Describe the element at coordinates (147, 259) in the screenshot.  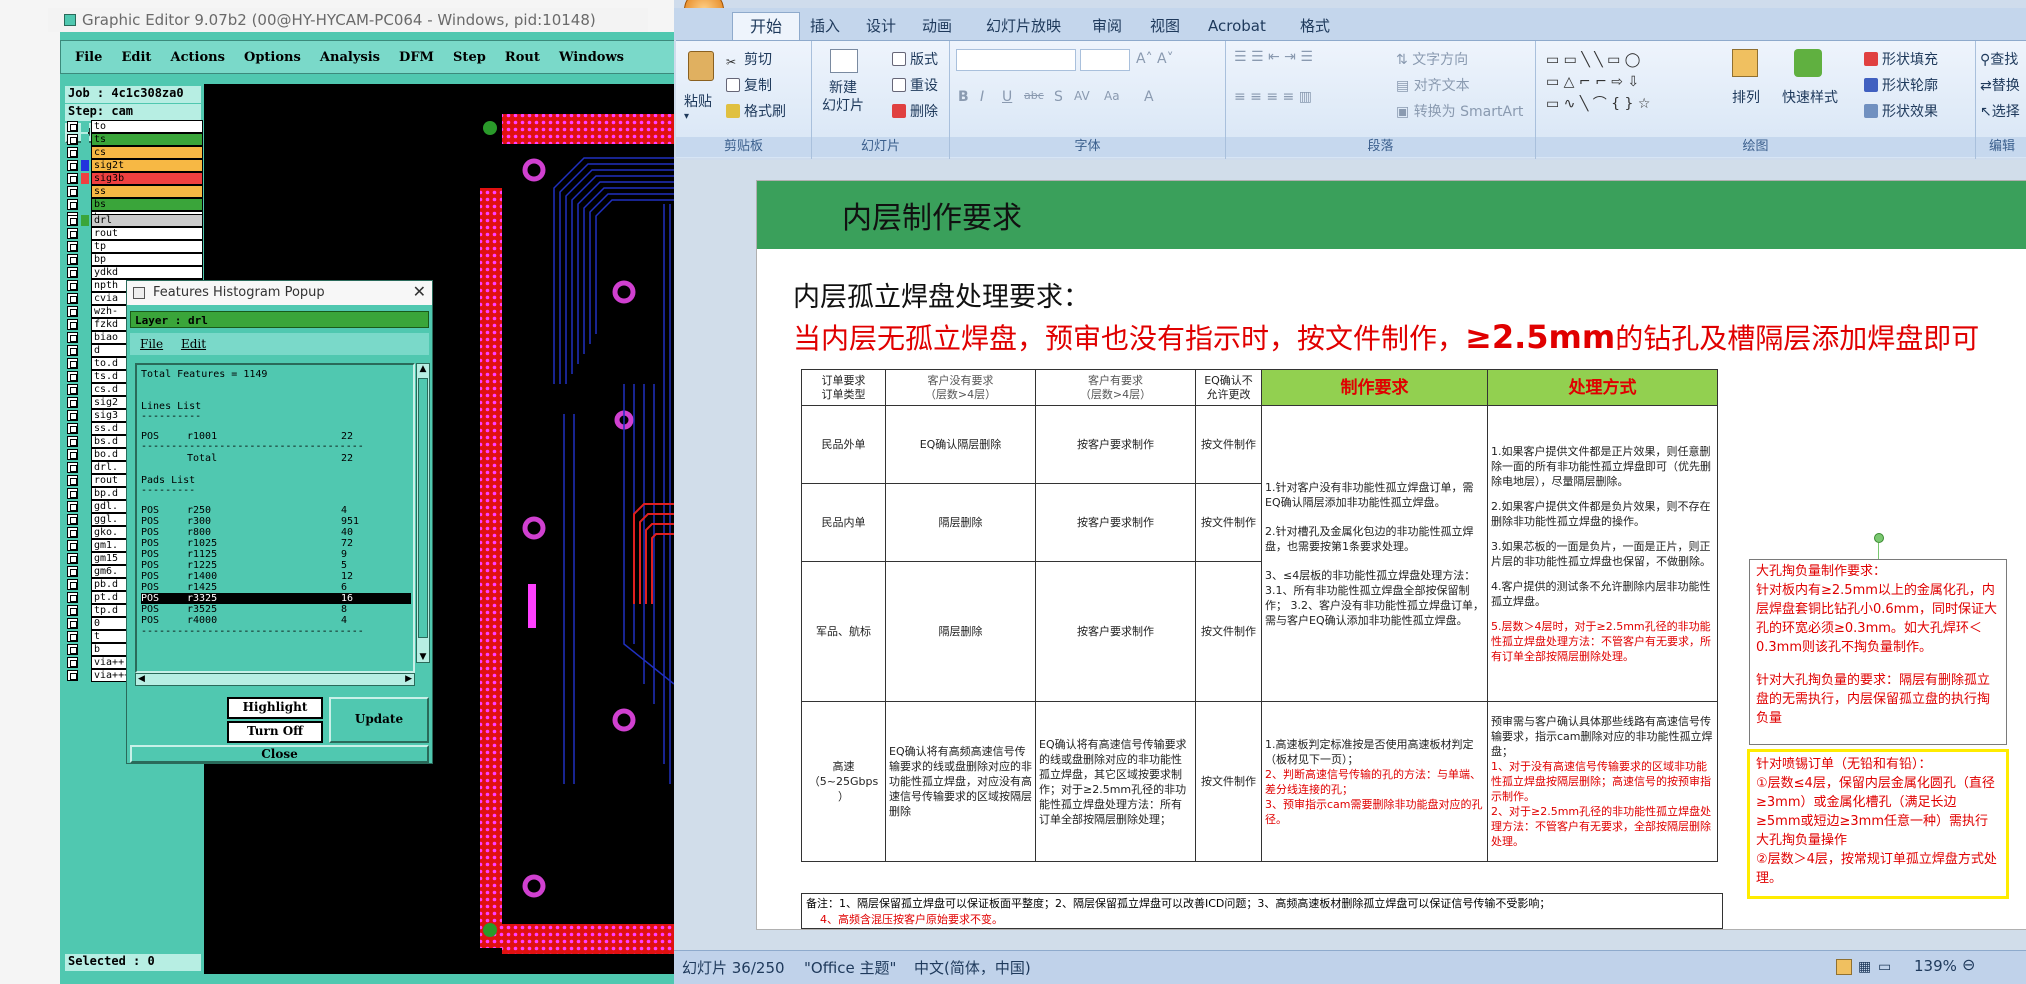
I see `layer-name: bp` at that location.